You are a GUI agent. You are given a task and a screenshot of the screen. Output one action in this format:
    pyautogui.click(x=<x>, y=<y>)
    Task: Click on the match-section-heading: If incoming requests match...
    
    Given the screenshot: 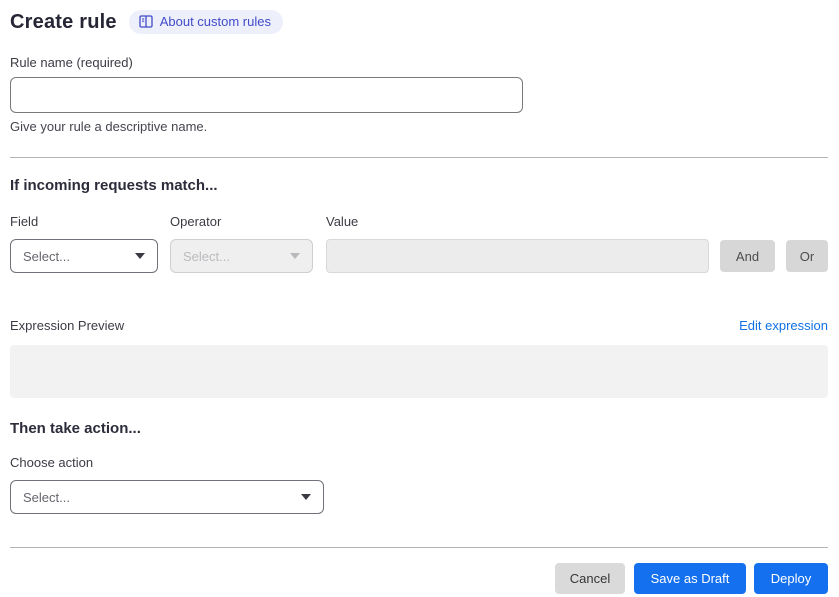 What is the action you would take?
    pyautogui.click(x=114, y=185)
    